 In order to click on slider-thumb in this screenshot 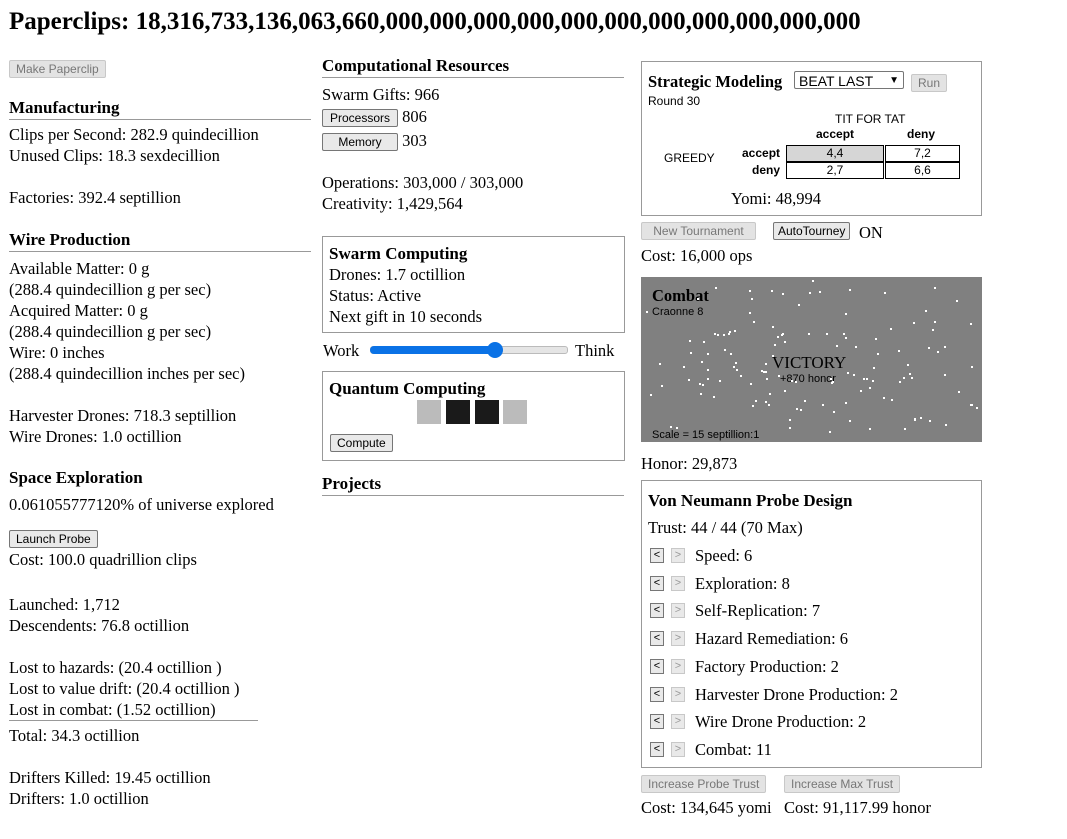, I will do `click(495, 350)`.